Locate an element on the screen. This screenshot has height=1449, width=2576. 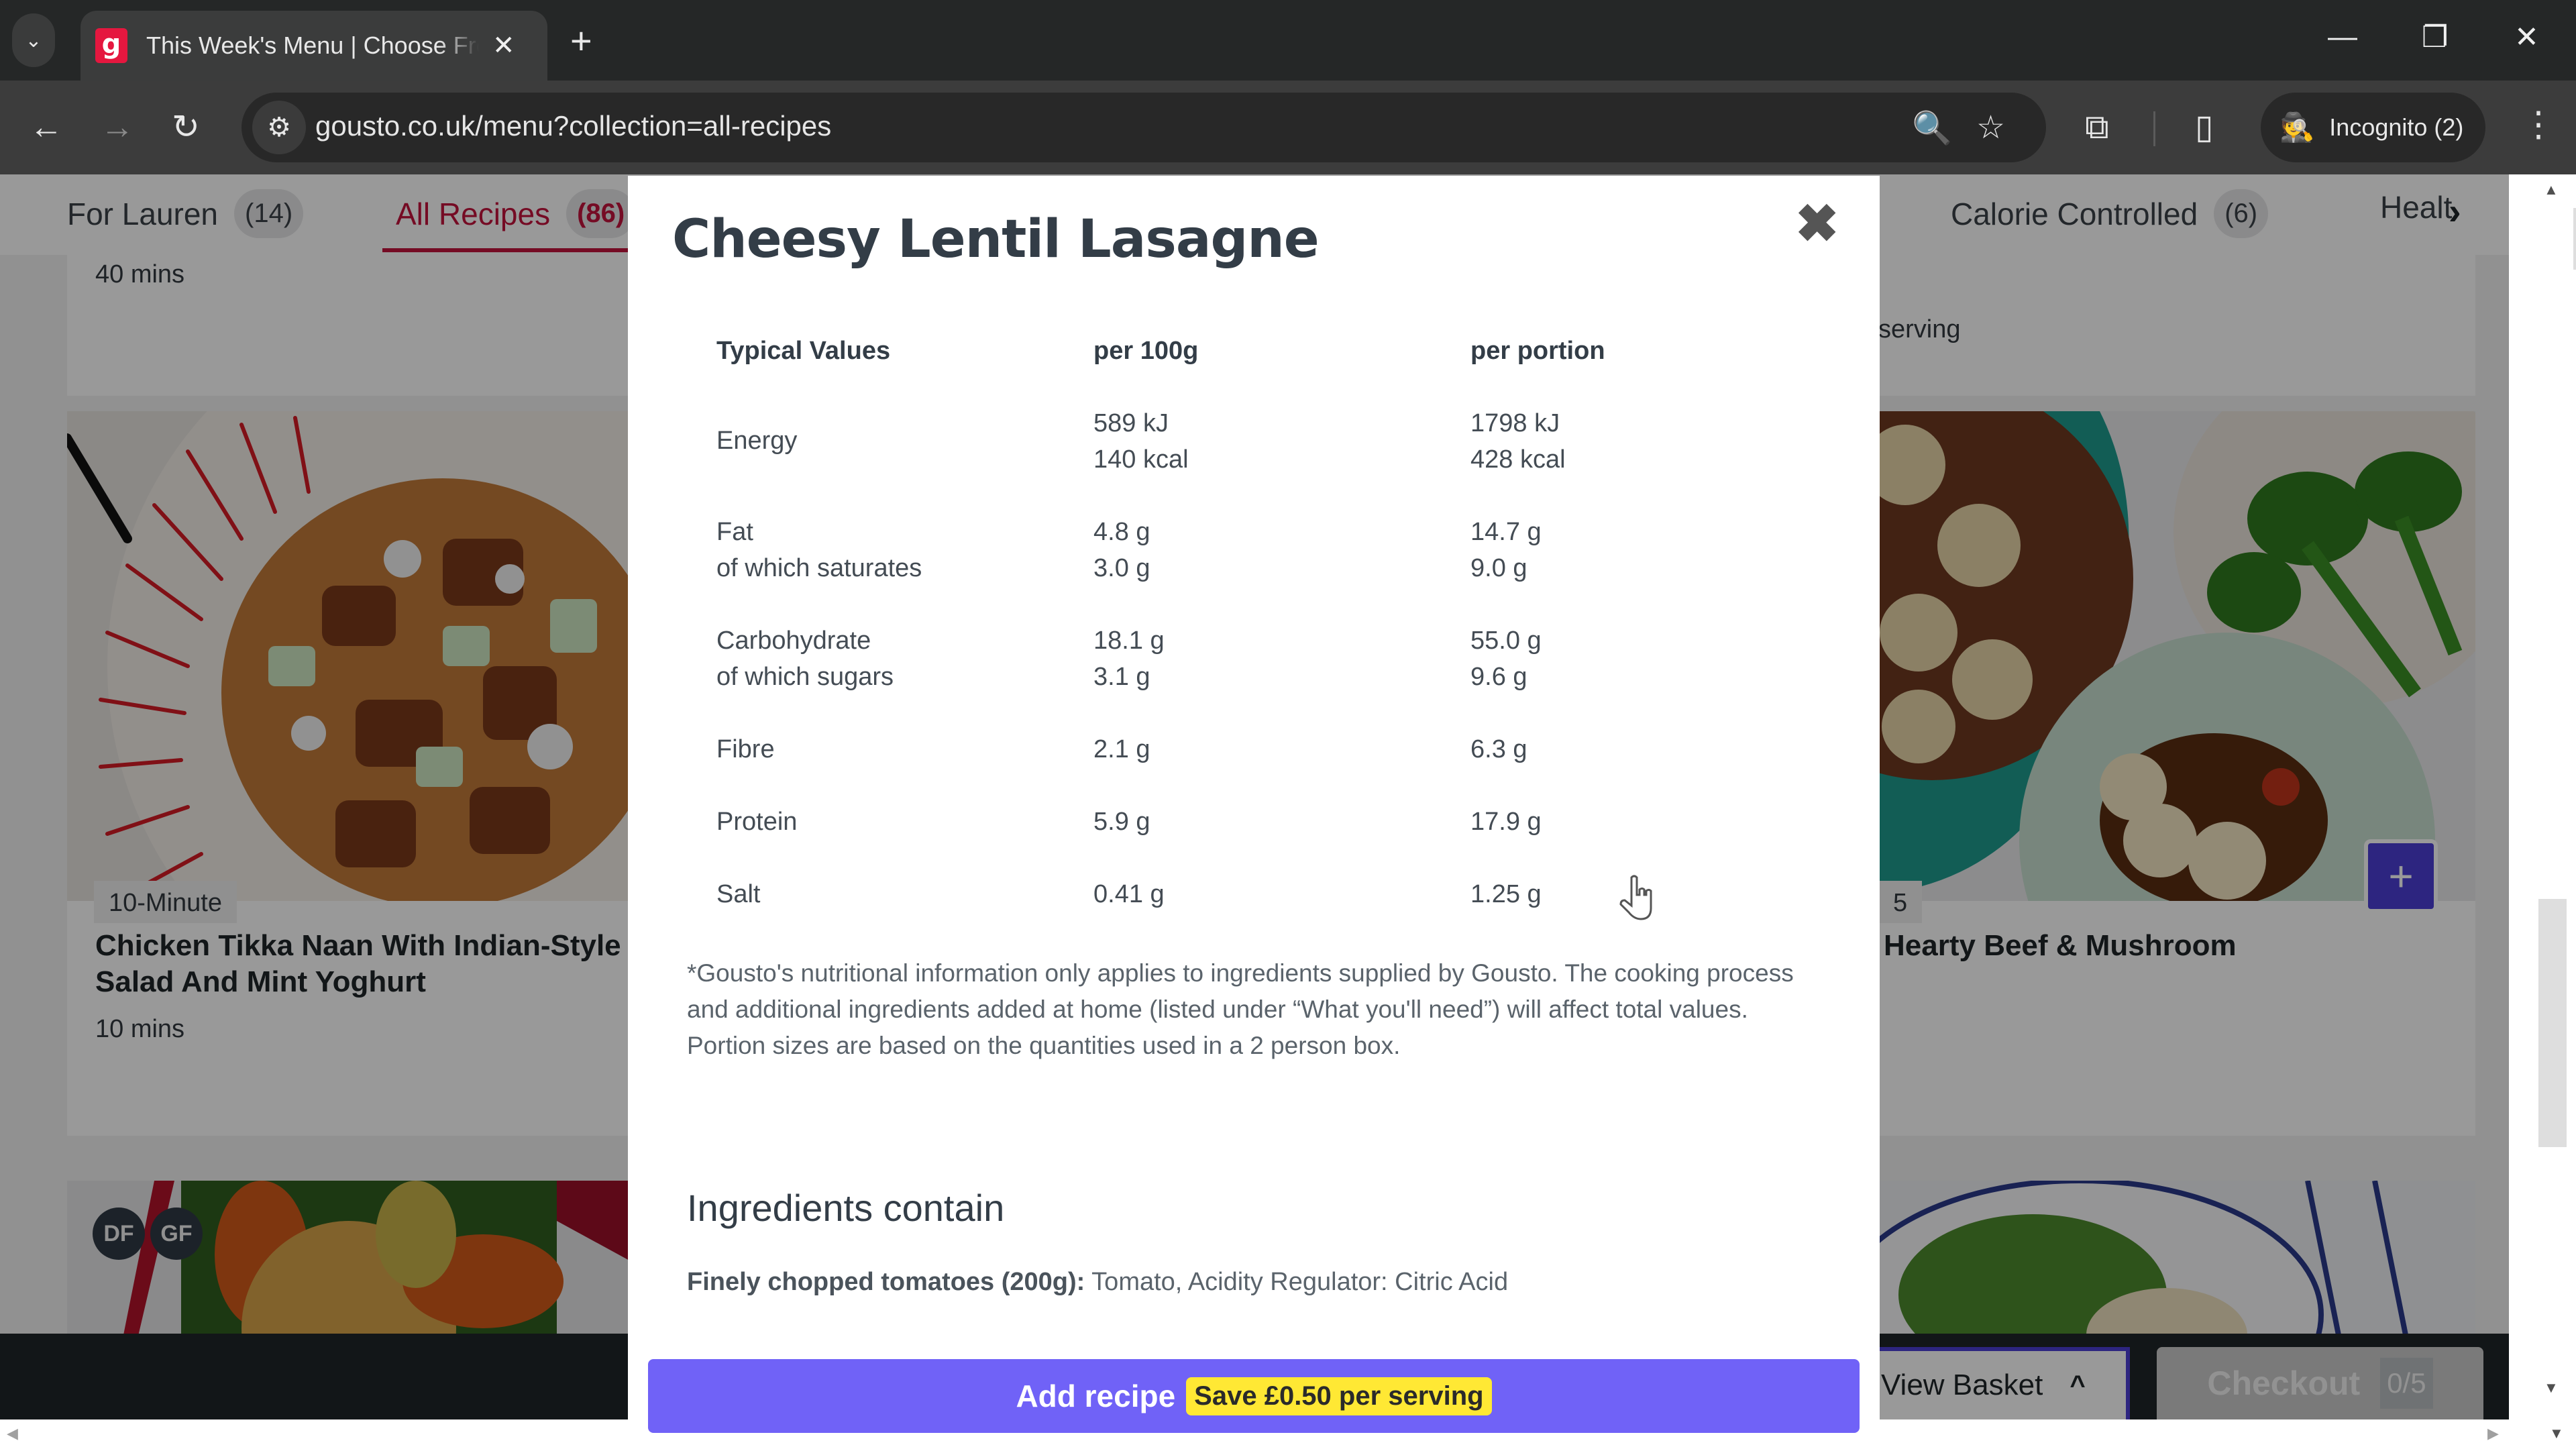
new-tab-button: + is located at coordinates (581, 40).